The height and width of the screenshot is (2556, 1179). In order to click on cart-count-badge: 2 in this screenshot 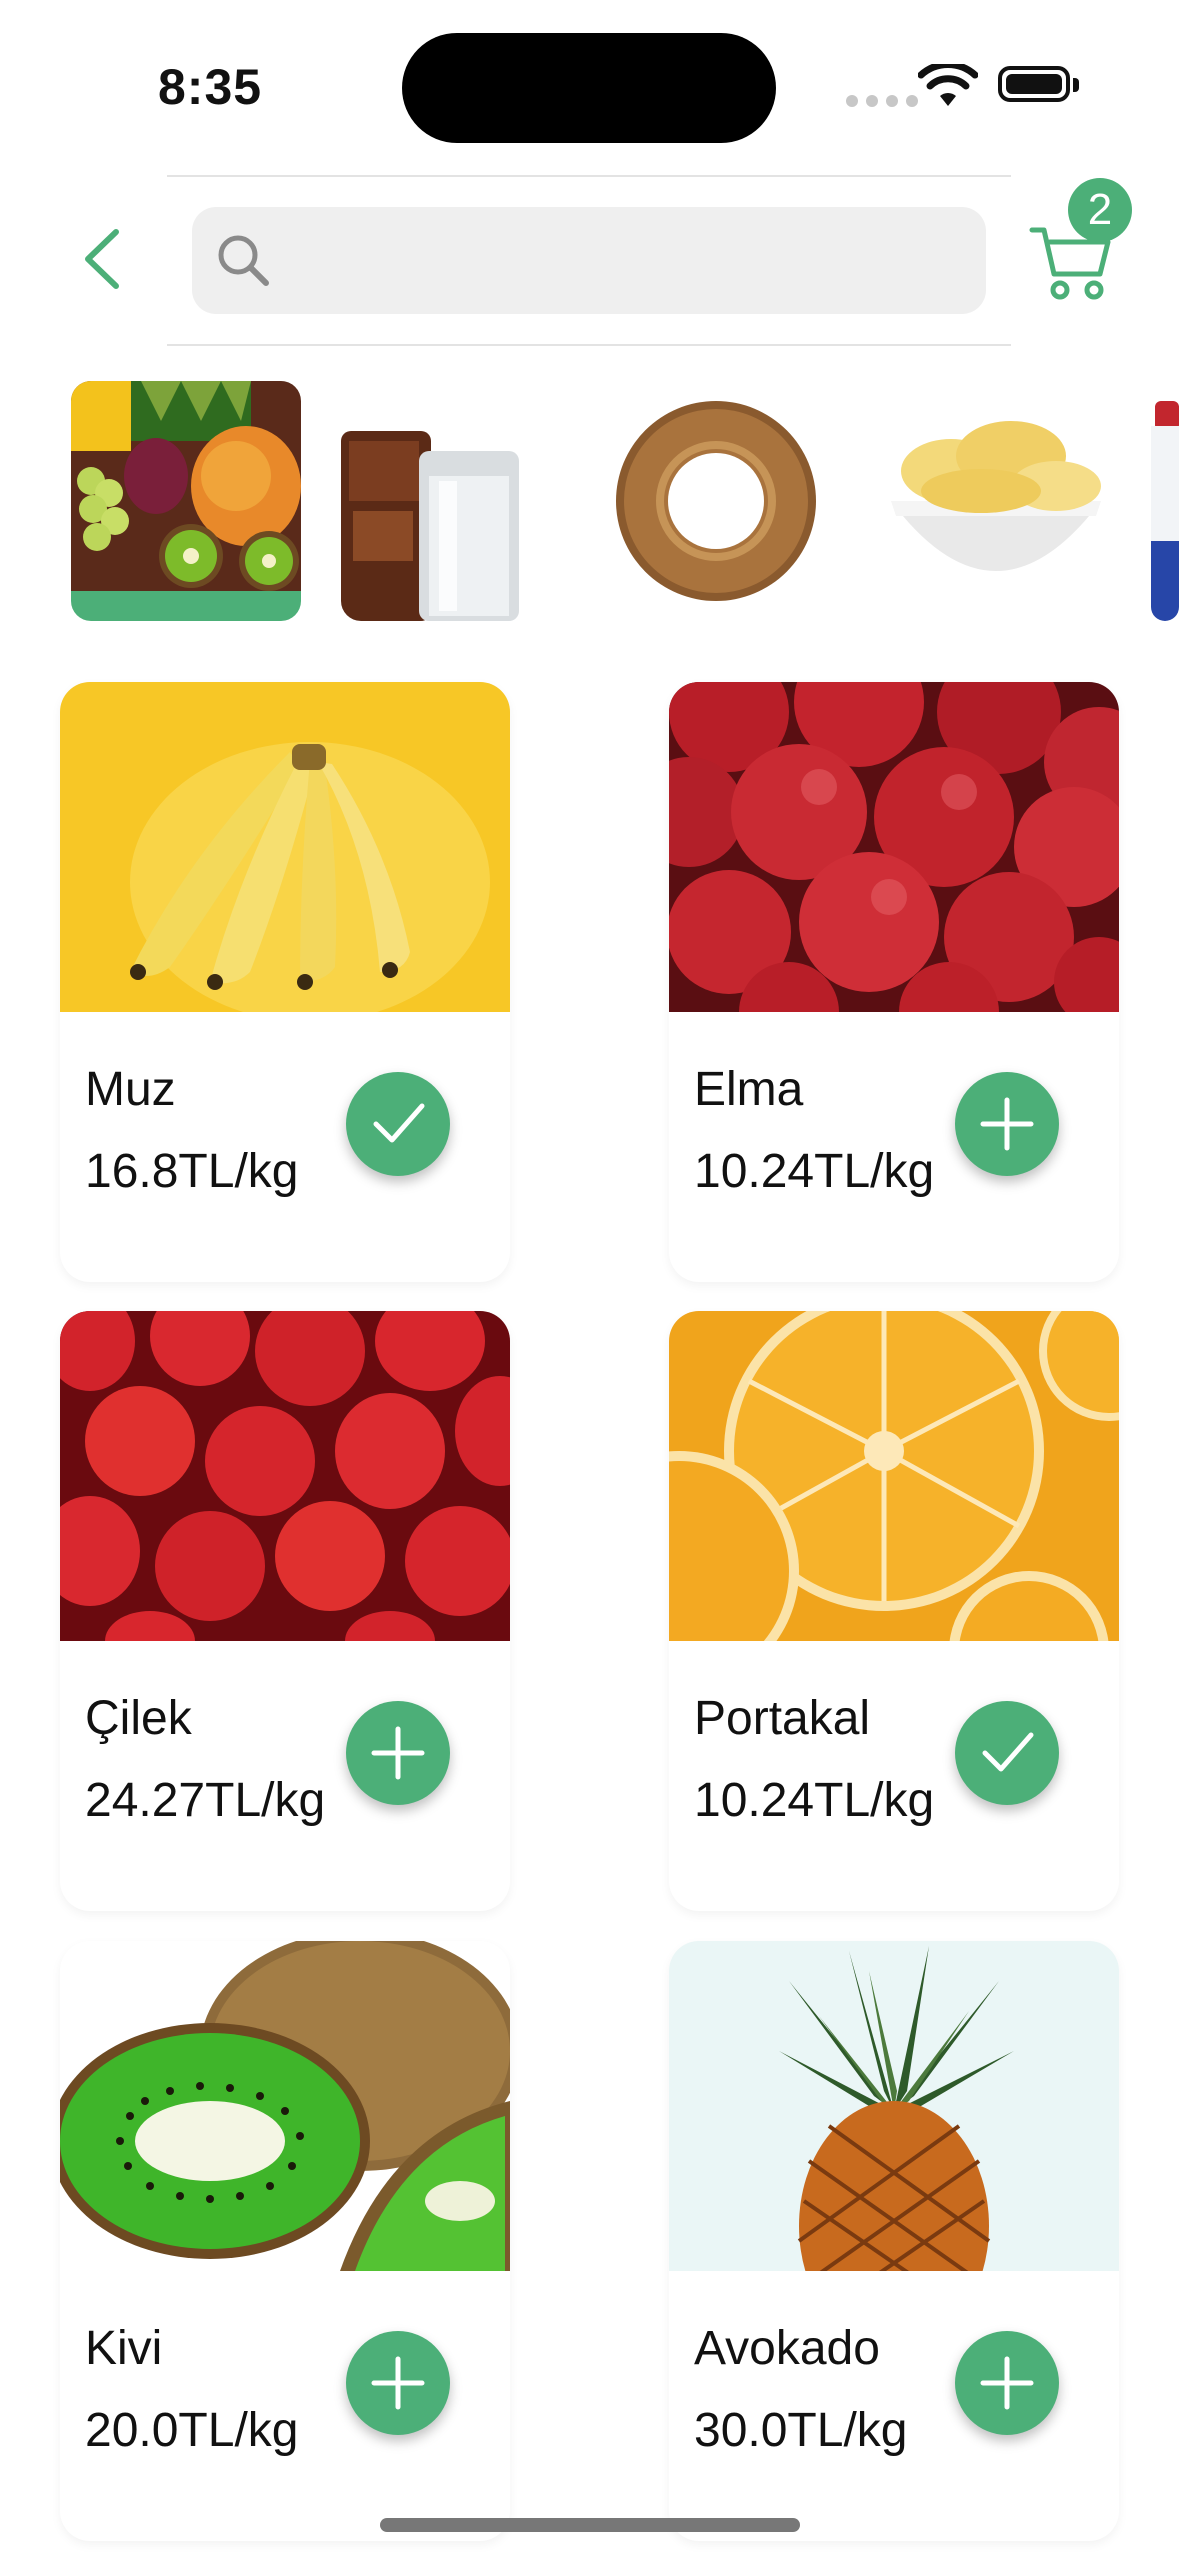, I will do `click(1100, 210)`.